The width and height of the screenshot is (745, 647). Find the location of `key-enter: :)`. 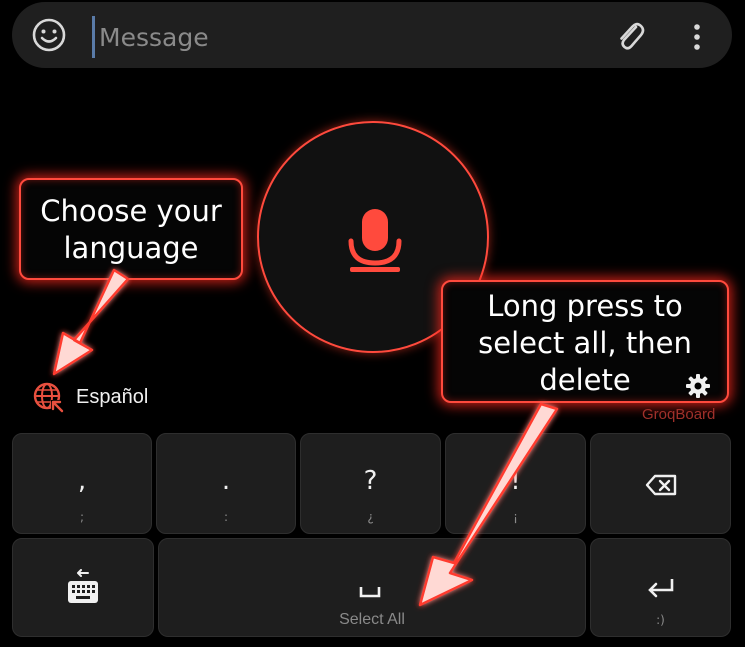

key-enter: :) is located at coordinates (660, 587).